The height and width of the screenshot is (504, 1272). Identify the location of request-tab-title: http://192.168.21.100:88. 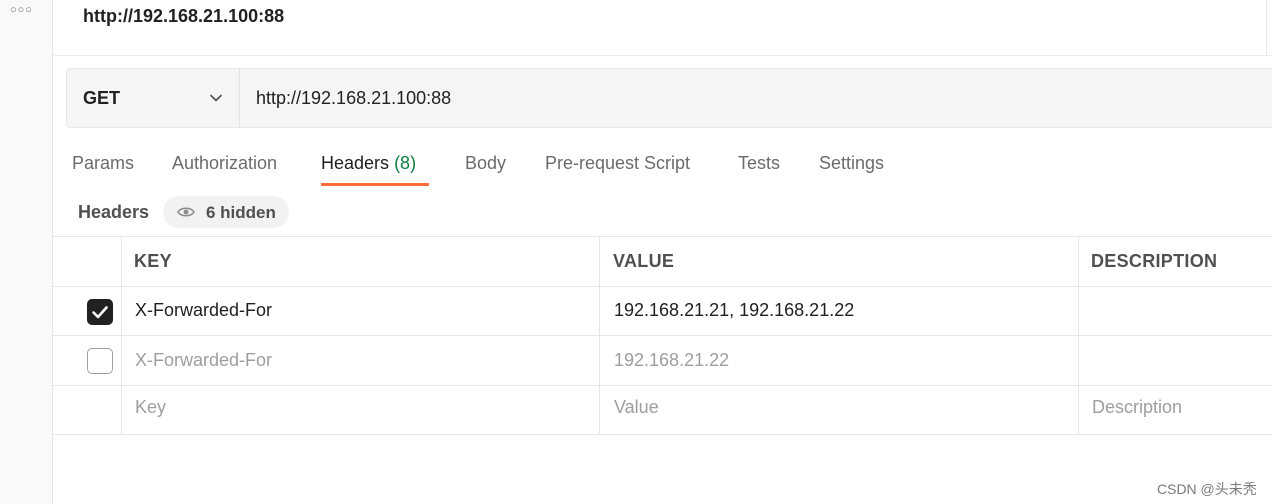
(183, 16).